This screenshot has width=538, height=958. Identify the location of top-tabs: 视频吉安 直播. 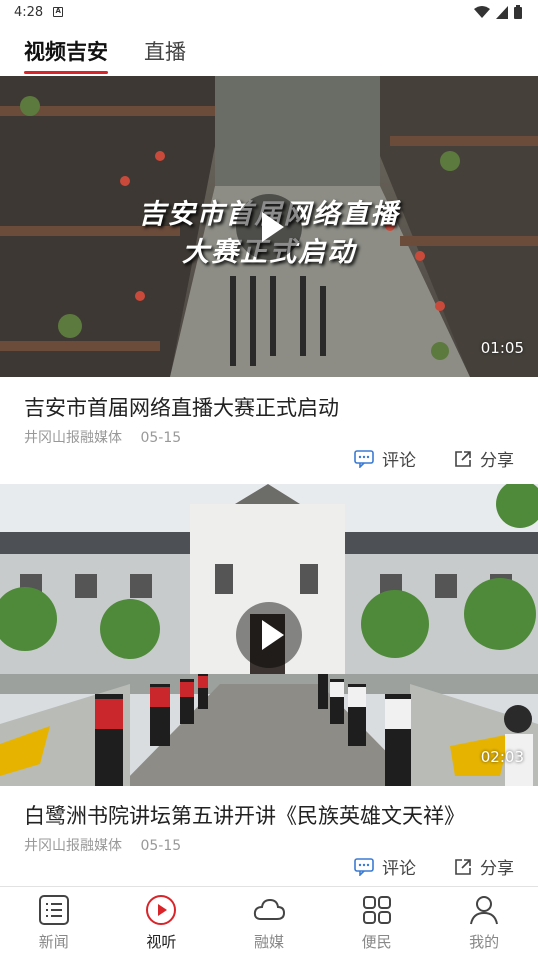
(269, 51).